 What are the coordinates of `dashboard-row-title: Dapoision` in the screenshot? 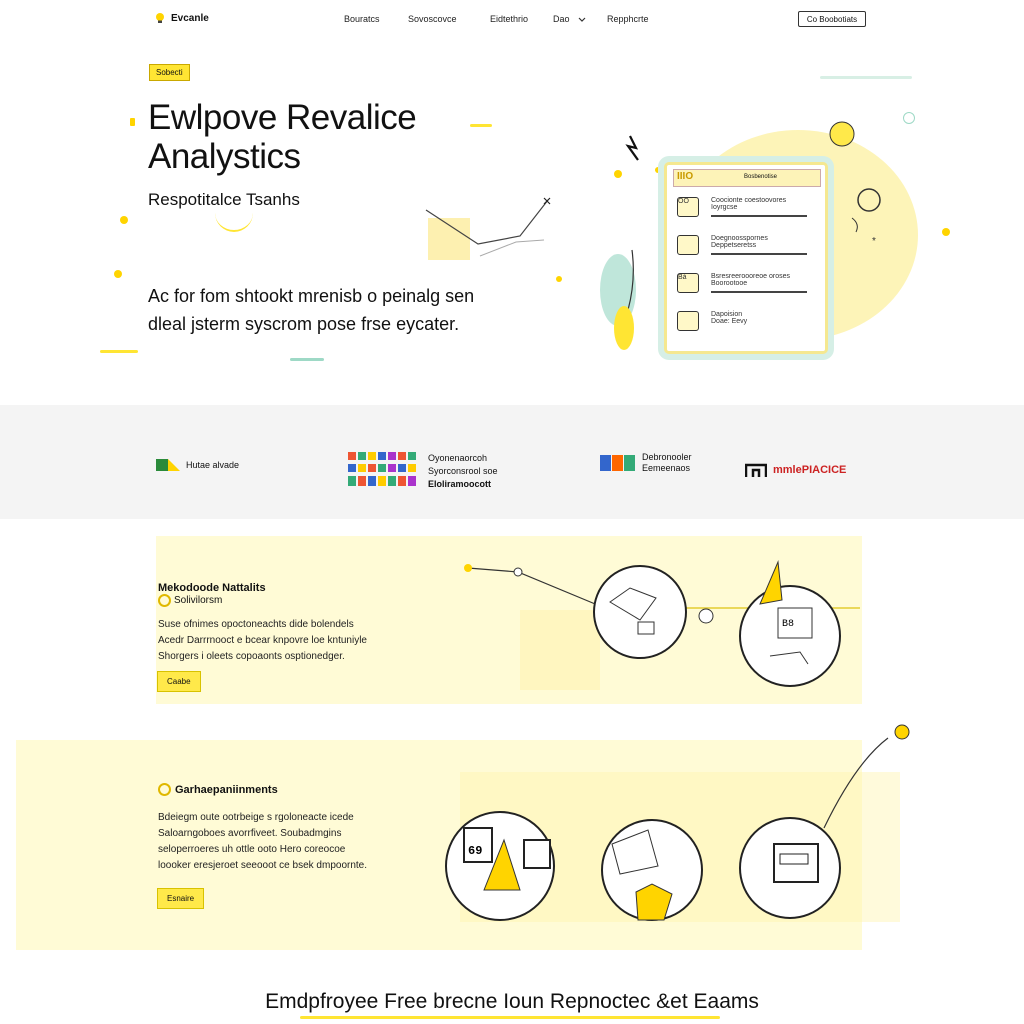 It's located at (727, 314).